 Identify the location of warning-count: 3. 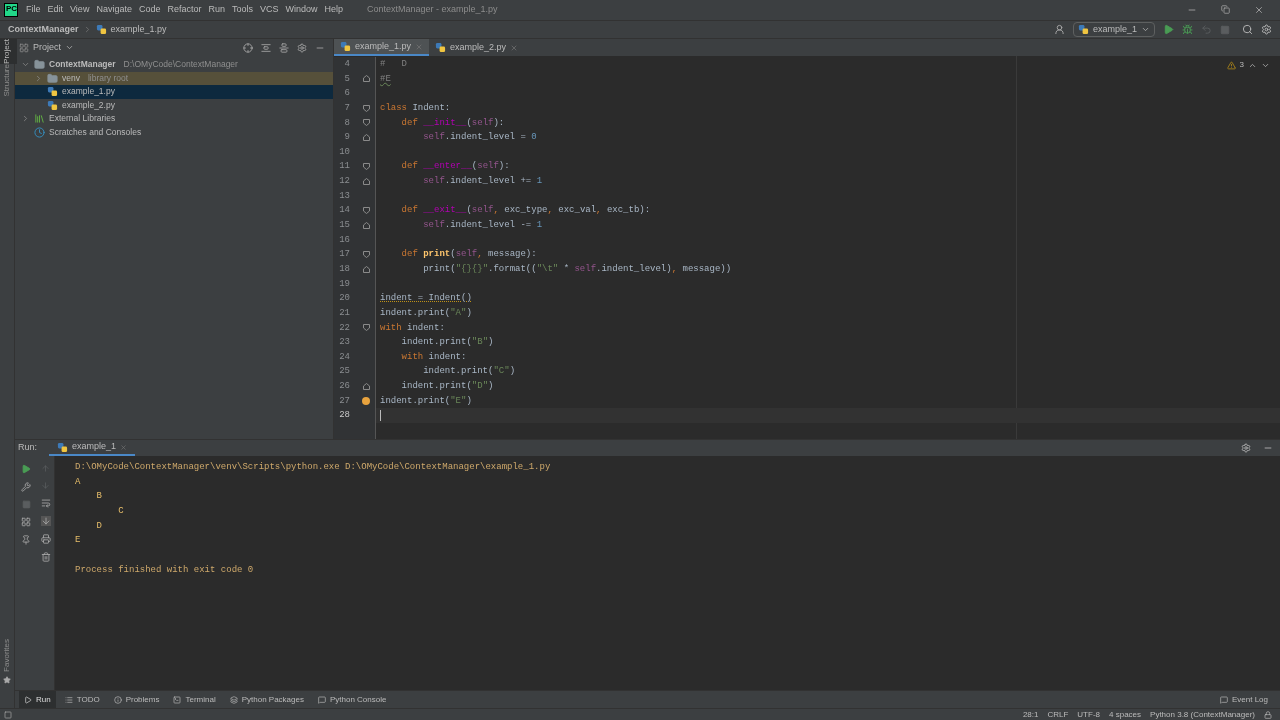
(1241, 65).